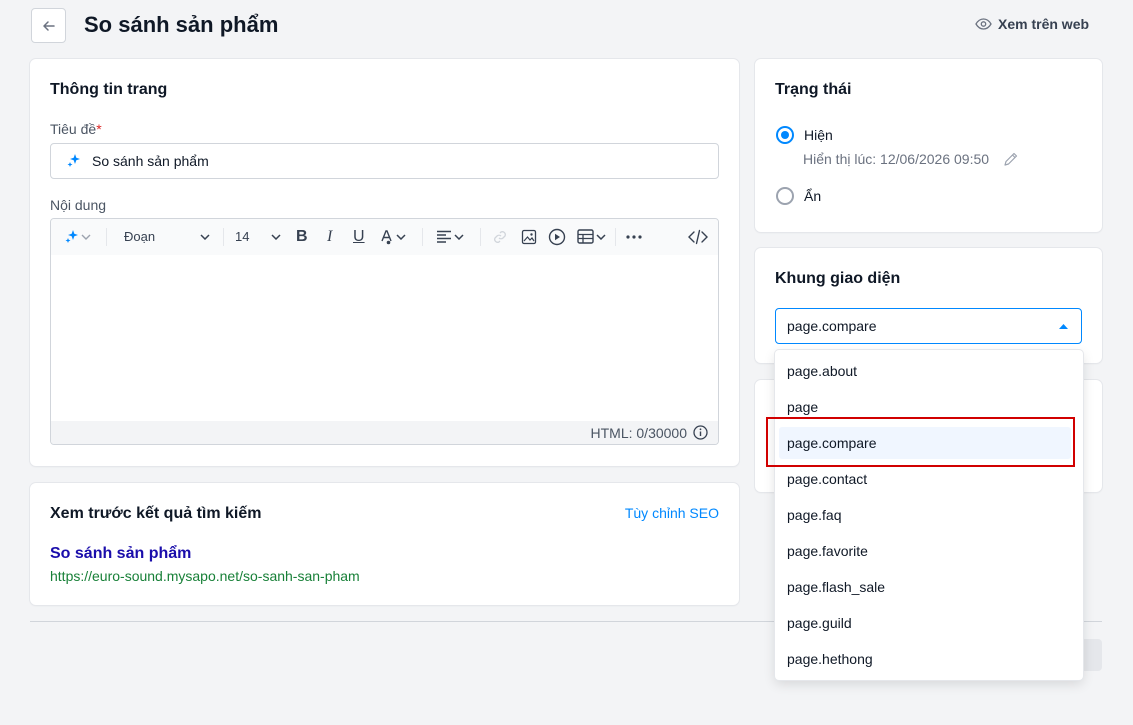 The height and width of the screenshot is (725, 1133). I want to click on code-view-button, so click(698, 237).